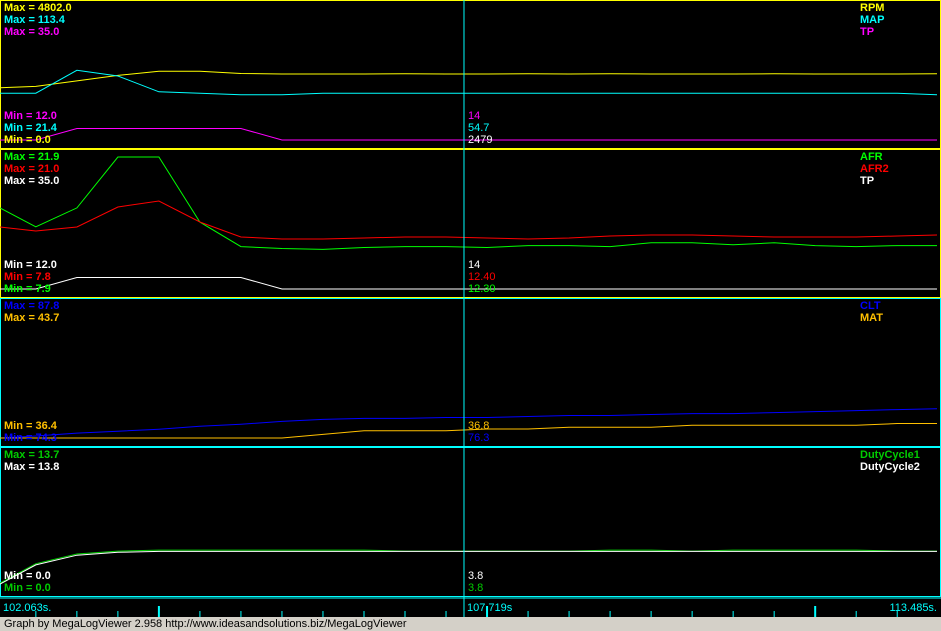  What do you see at coordinates (32, 169) in the screenshot?
I see `panel-2-max-label: Max = 21.0` at bounding box center [32, 169].